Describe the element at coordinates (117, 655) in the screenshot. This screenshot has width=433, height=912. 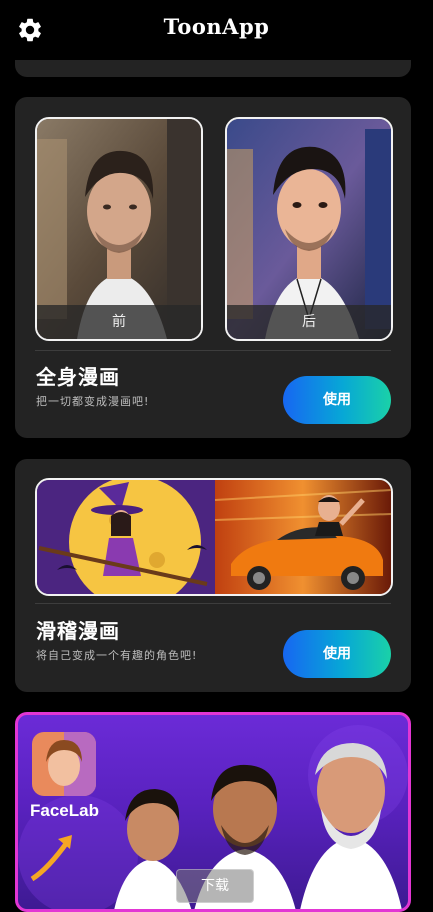
I see `card-description: 将自己变成一个有趣的角色吧!` at that location.